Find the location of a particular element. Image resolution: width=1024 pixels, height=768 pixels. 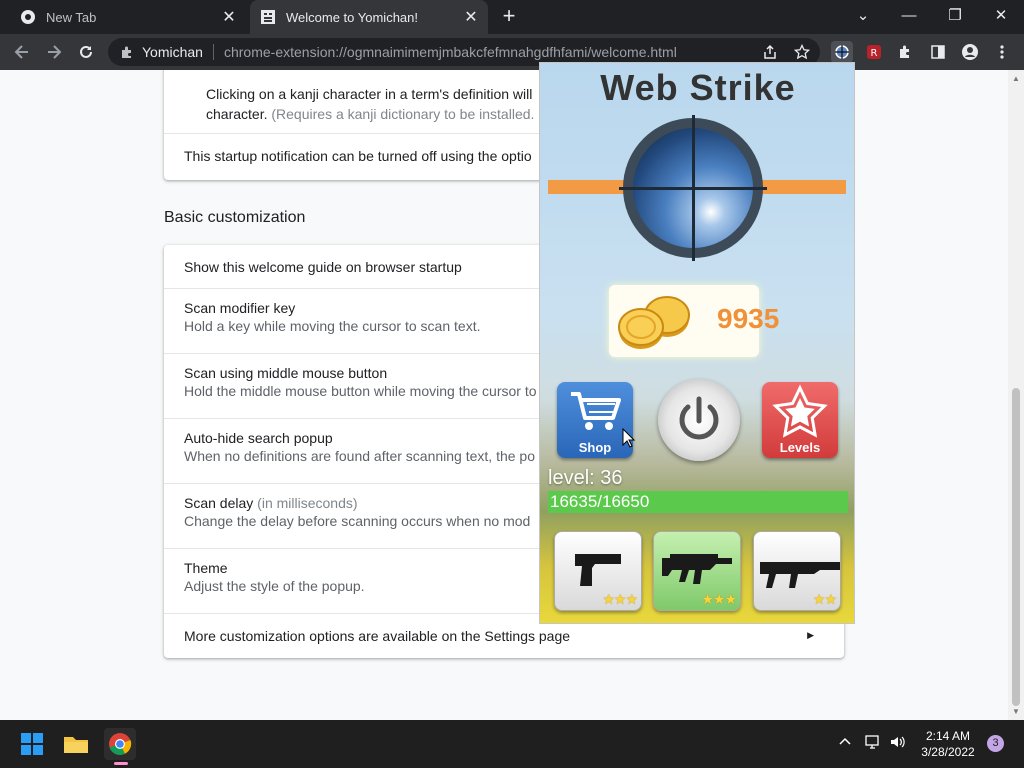

close-window-button: ✕ is located at coordinates (1001, 15).